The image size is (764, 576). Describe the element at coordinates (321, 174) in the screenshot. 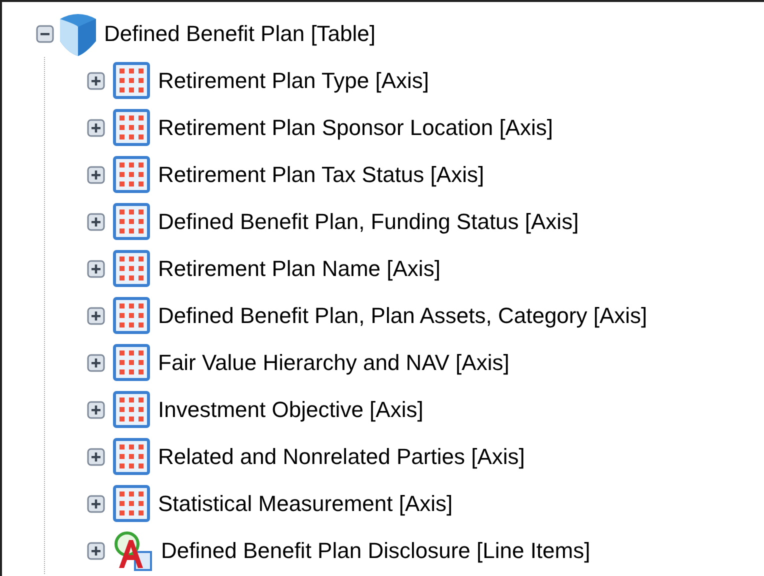

I see `tree-node-label: Retirement Plan Tax Status [Axis]` at that location.